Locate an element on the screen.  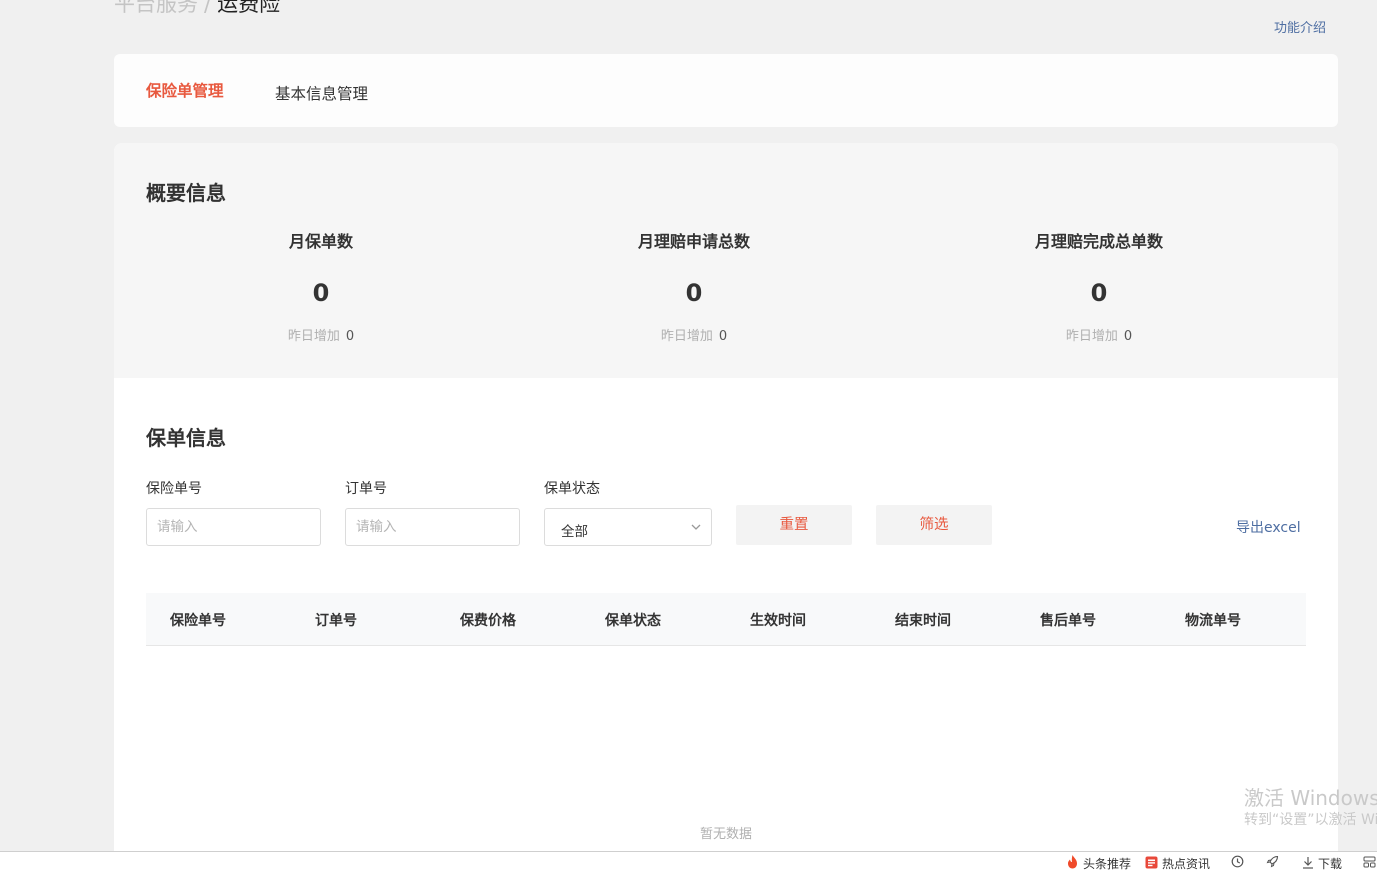
column-header: 保单状态 is located at coordinates (633, 621).